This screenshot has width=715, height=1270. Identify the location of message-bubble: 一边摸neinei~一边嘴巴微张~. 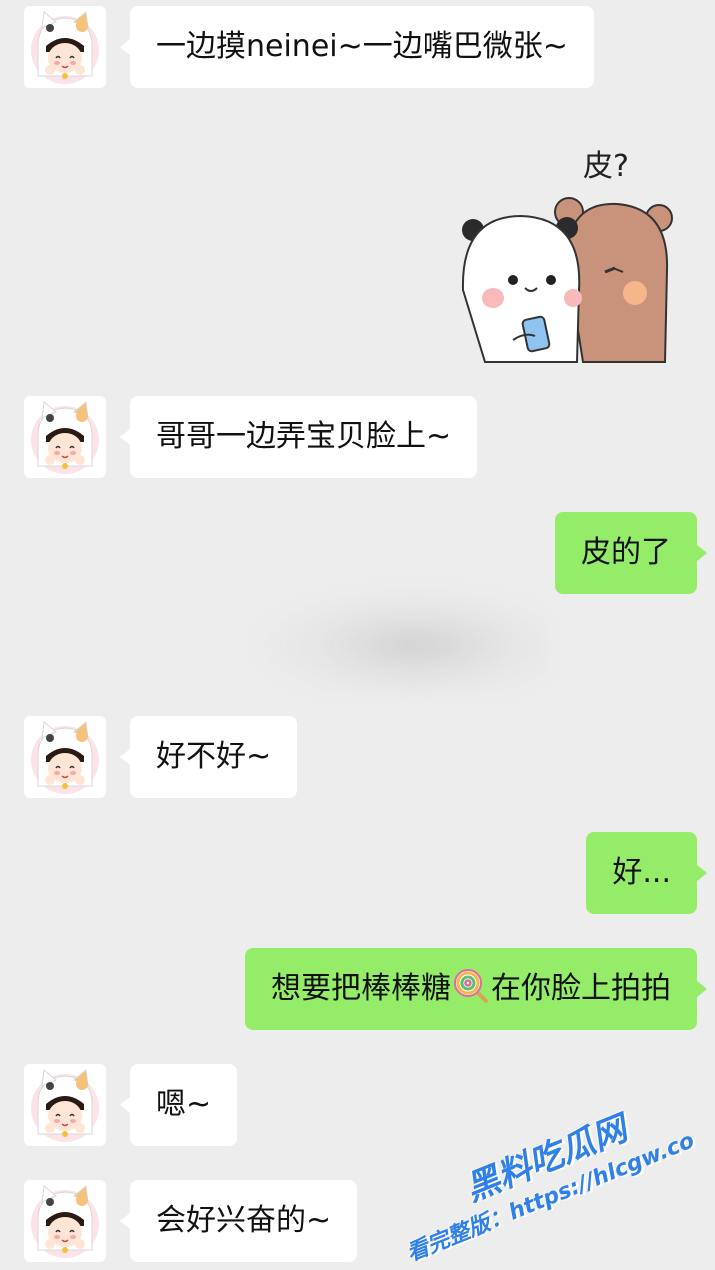
(357, 47).